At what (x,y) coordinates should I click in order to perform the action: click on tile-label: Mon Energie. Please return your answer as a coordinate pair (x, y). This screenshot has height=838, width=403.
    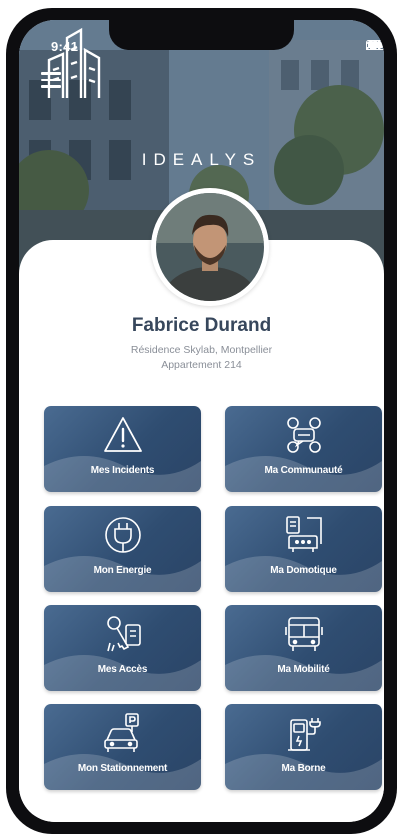
    Looking at the image, I should click on (122, 570).